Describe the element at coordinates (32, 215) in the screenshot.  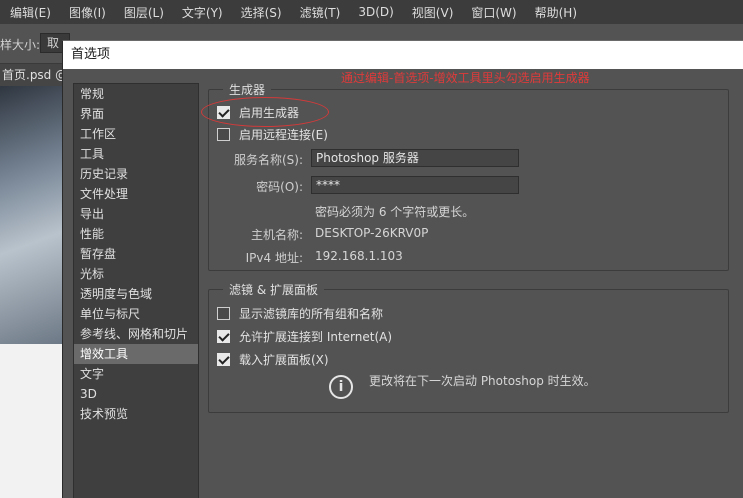
I see `document-canvas` at that location.